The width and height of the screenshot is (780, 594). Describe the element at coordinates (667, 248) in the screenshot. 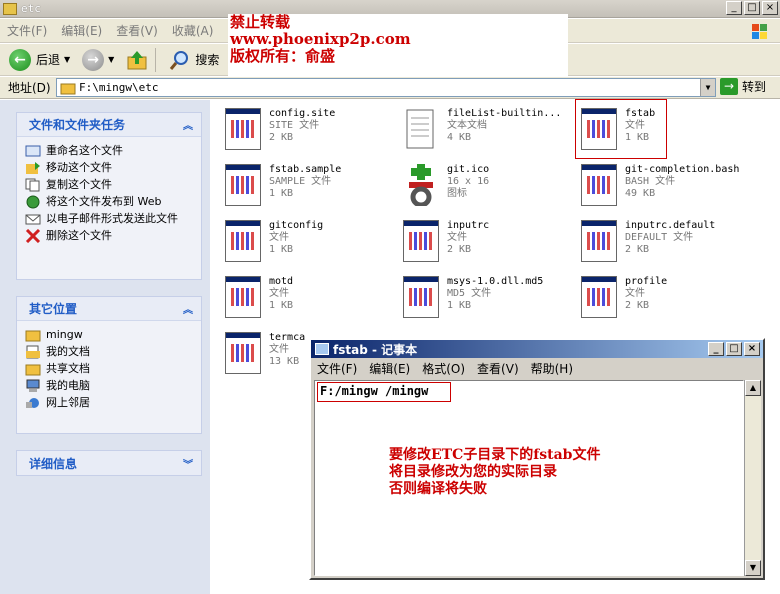

I see `file-item-inputrc-default: inputrc.default DEFAULT 文件 2 KB` at that location.